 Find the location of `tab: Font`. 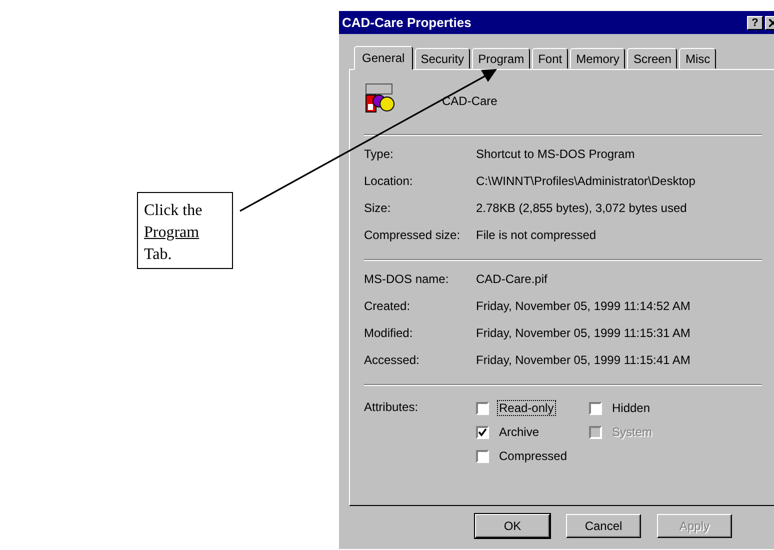

tab: Font is located at coordinates (550, 58).